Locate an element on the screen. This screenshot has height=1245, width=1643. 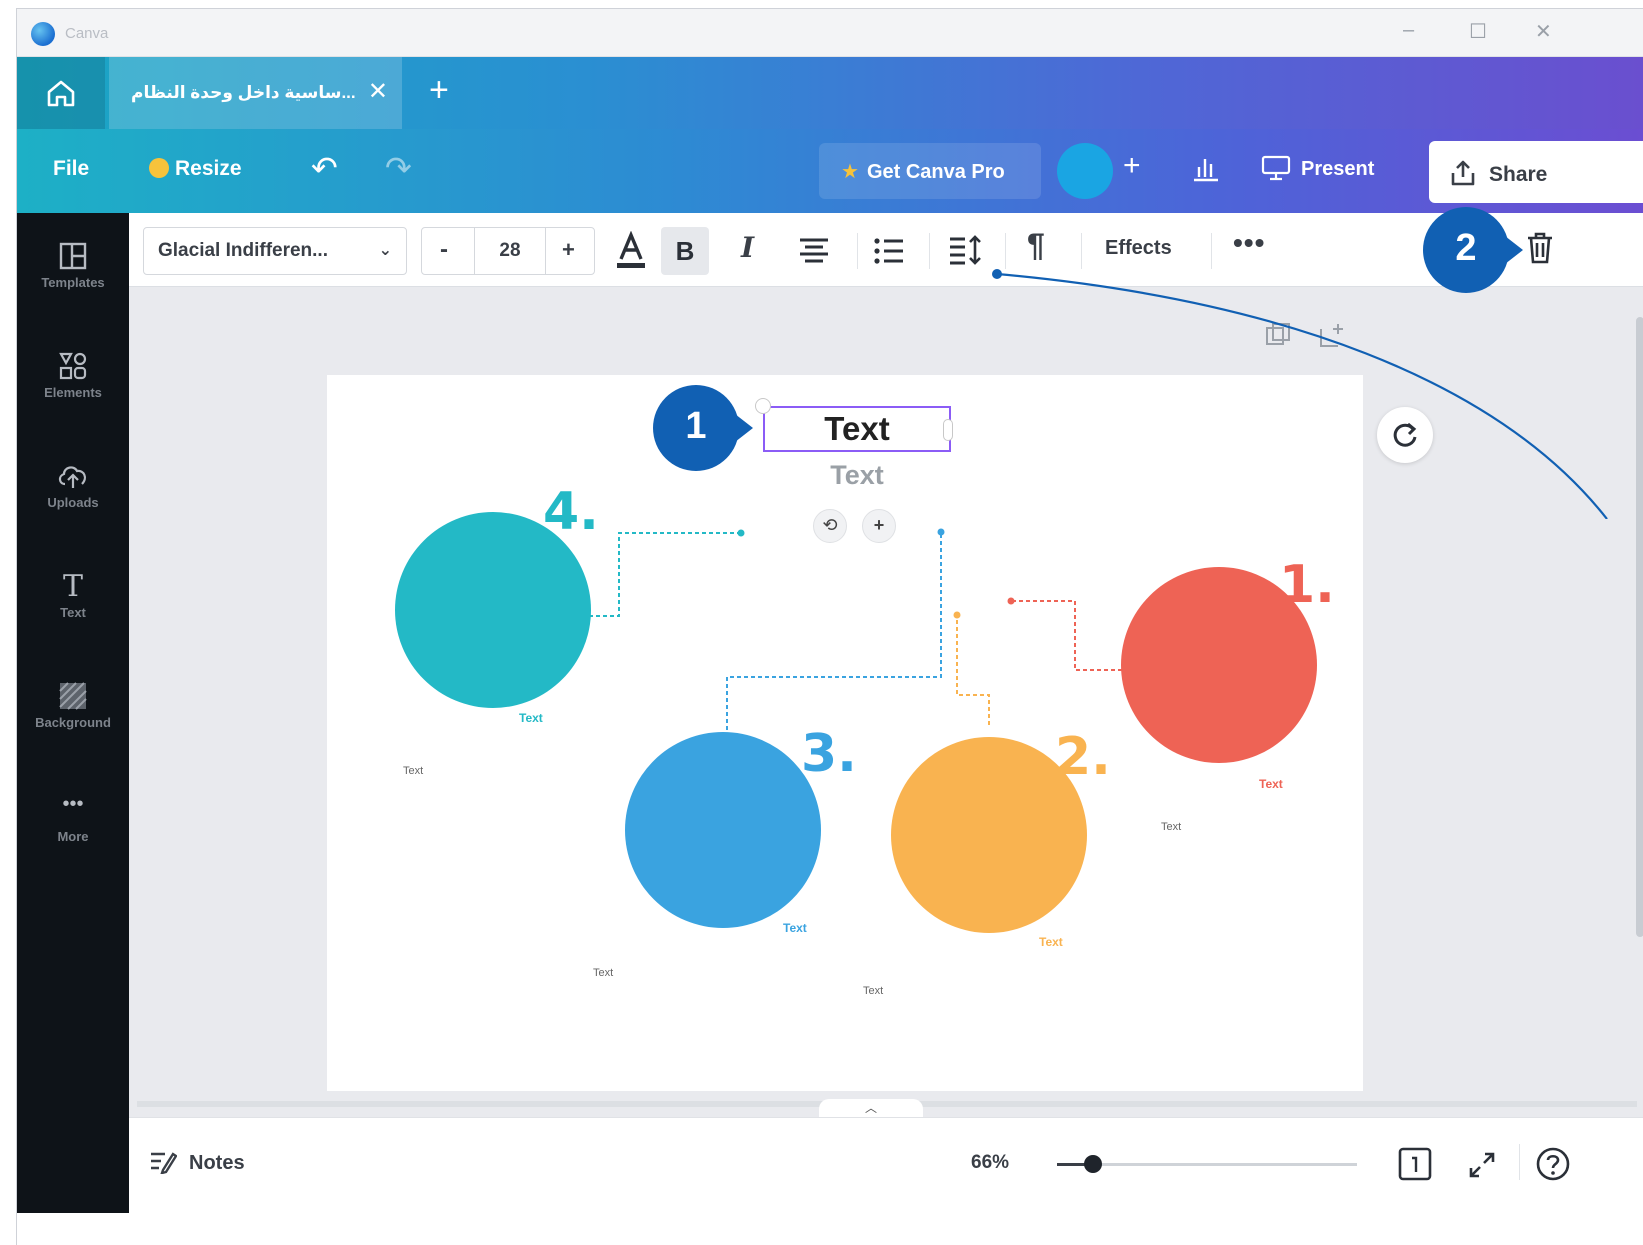
resize-button: Resize is located at coordinates (195, 169).